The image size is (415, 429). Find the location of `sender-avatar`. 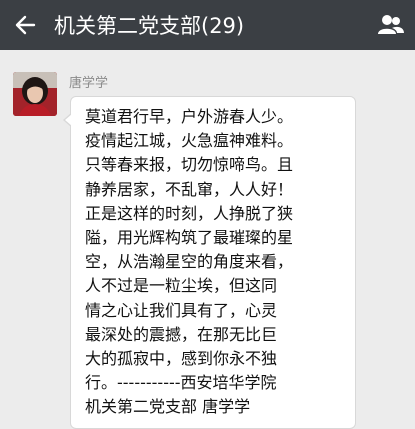

sender-avatar is located at coordinates (35, 94).